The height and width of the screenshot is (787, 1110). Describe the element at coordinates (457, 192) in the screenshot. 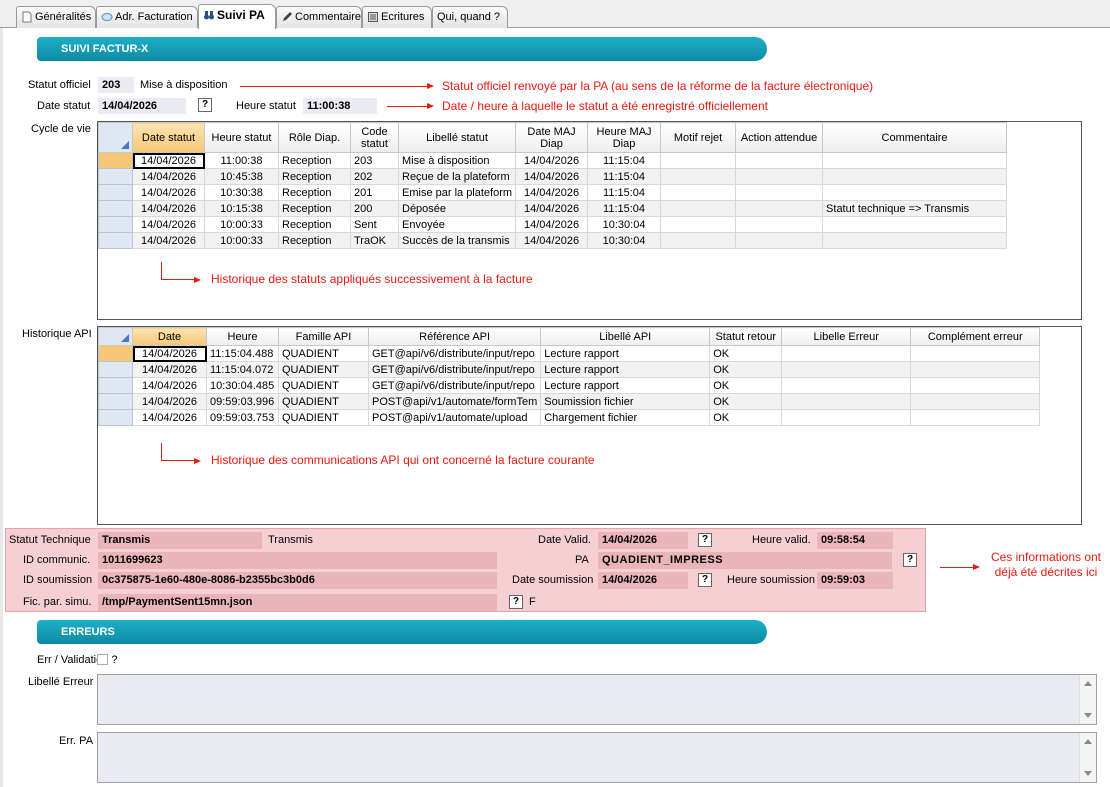

I see `cell: Emise par la plateform` at that location.